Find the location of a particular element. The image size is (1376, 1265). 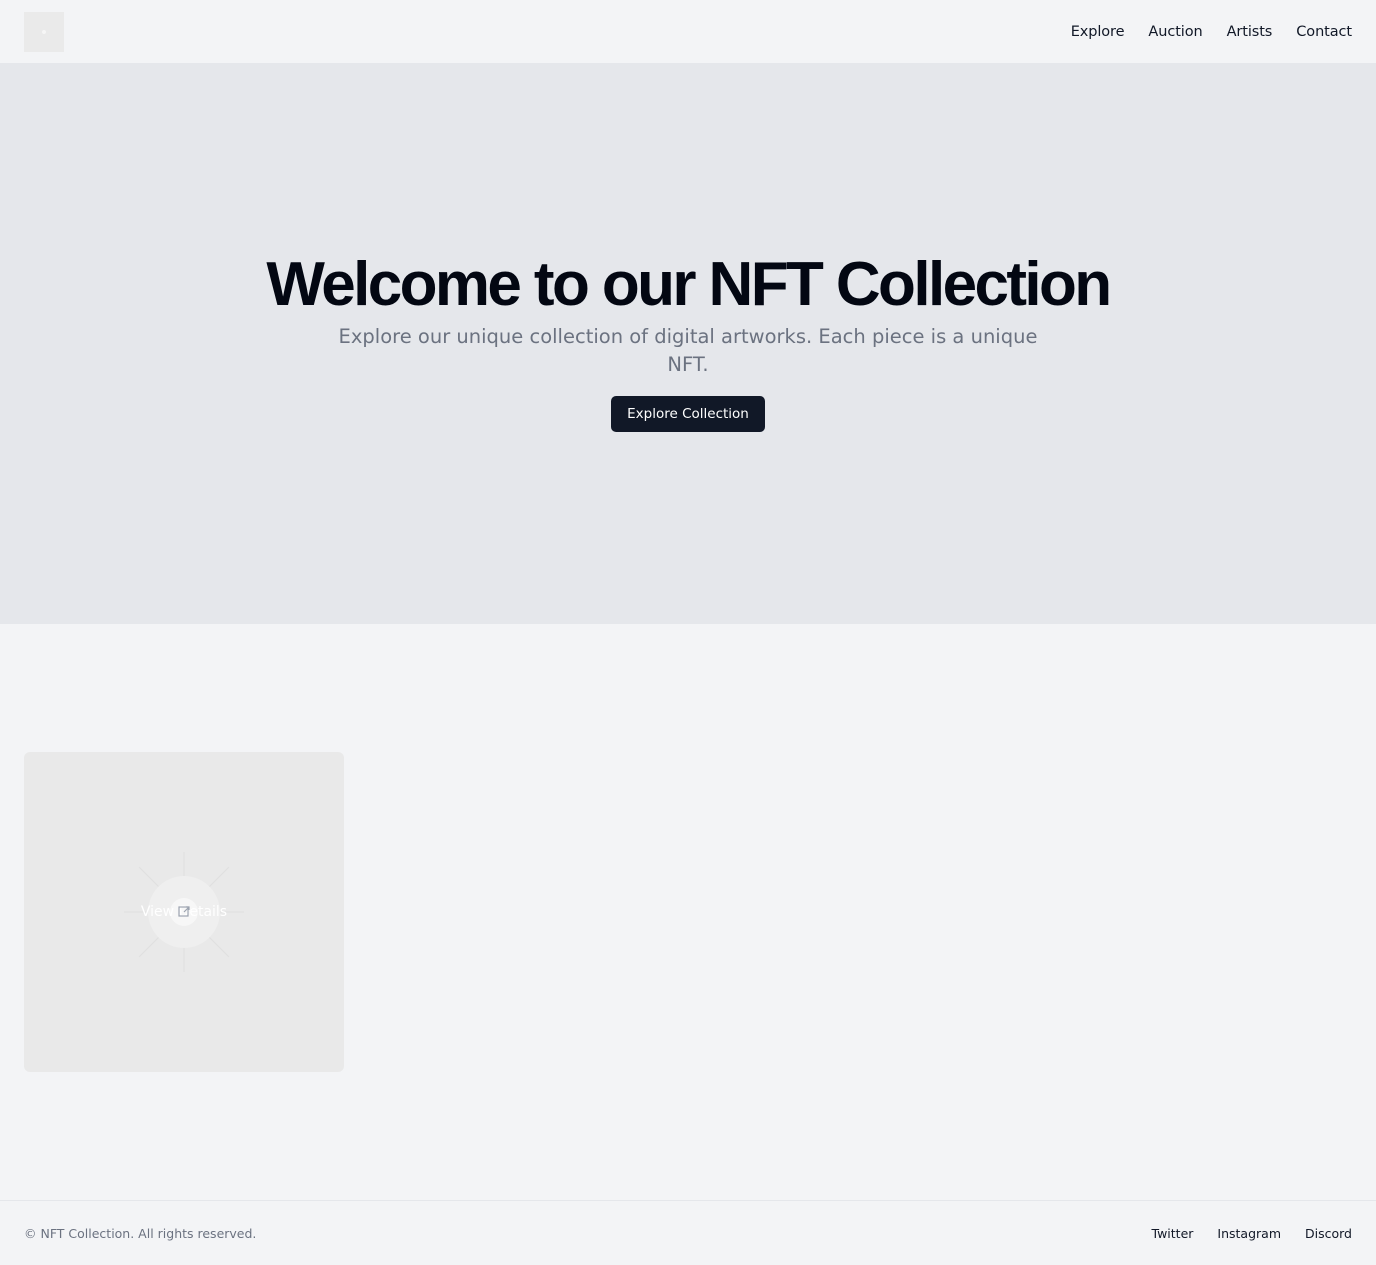

footer-link-instagram: Instagram is located at coordinates (1249, 1233).